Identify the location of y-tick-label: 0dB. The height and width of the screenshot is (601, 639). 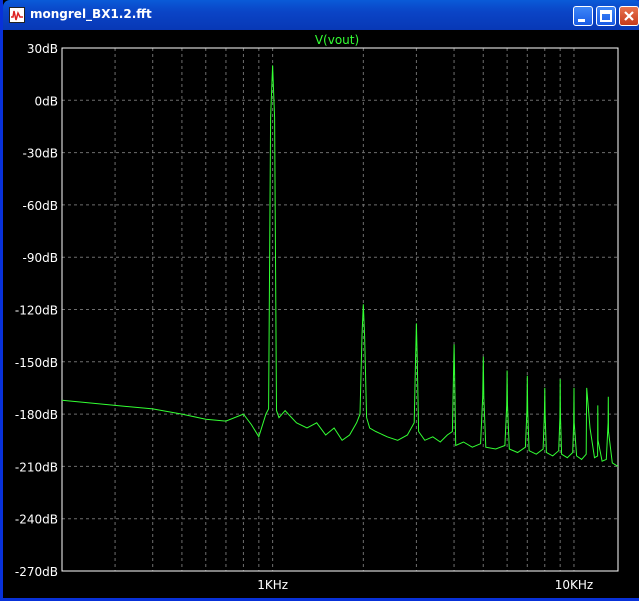
(46, 101).